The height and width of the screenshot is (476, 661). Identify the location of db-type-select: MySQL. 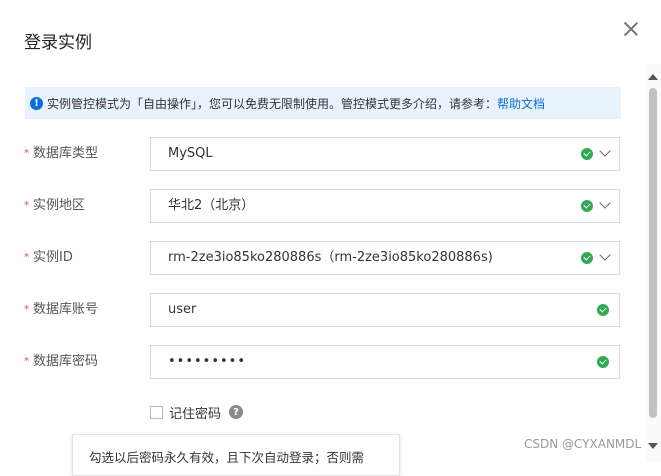
(385, 154).